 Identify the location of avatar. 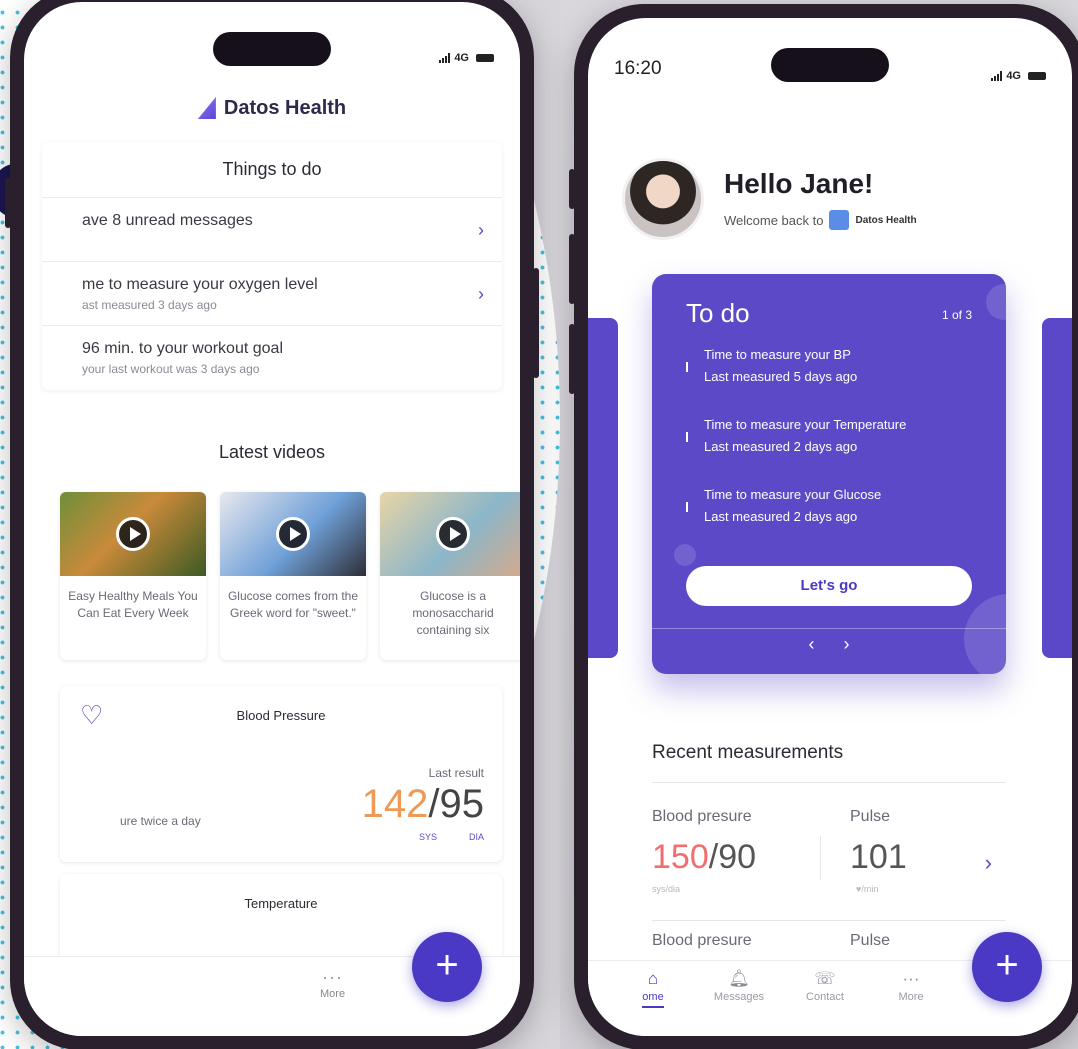
(663, 199).